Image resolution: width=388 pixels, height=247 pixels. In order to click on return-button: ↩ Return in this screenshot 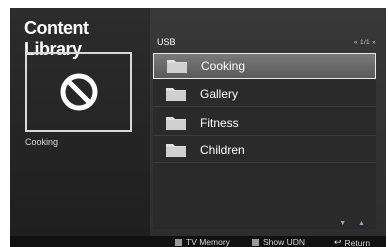, I will do `click(352, 242)`.